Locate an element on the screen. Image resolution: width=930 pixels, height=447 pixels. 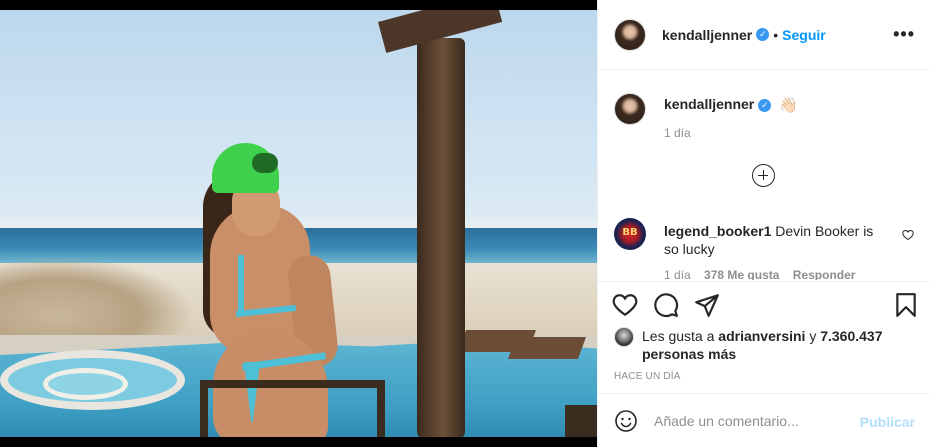
liker-username: adrianversini is located at coordinates (761, 336).